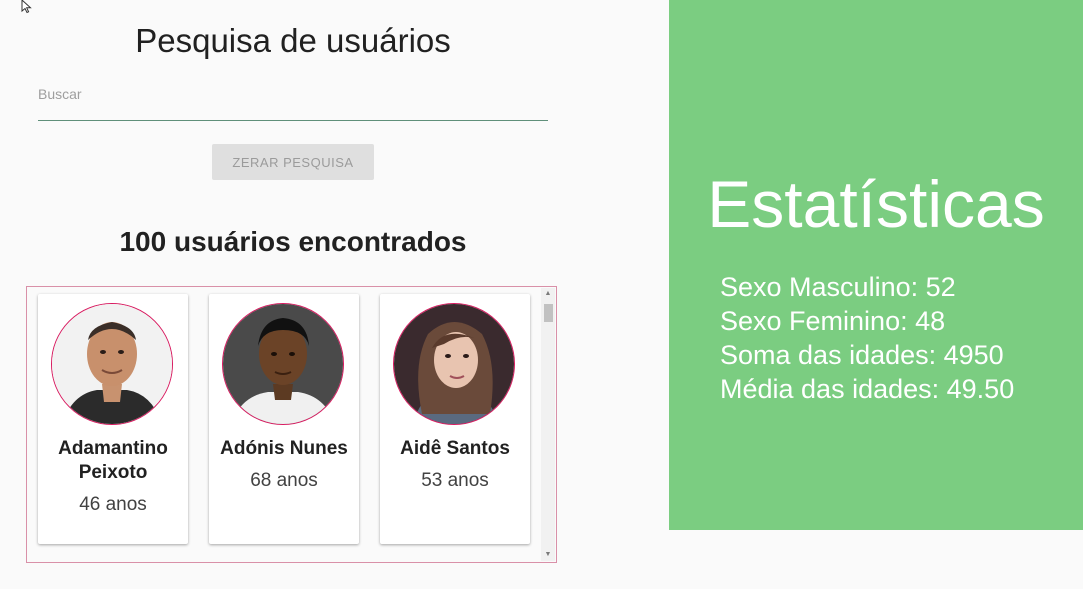 The image size is (1083, 589). What do you see at coordinates (867, 389) in the screenshot?
I see `stat-age-average: Média das idades: 49.50` at bounding box center [867, 389].